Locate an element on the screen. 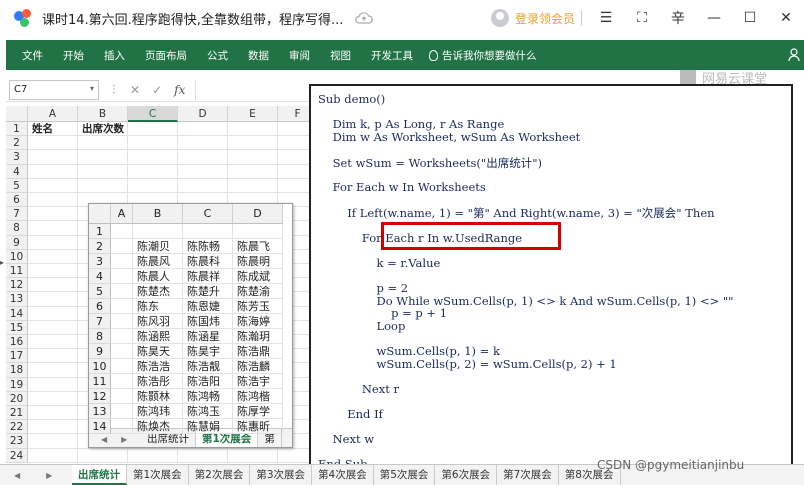 This screenshot has width=804, height=485. row-header: 10 is located at coordinates (17, 256).